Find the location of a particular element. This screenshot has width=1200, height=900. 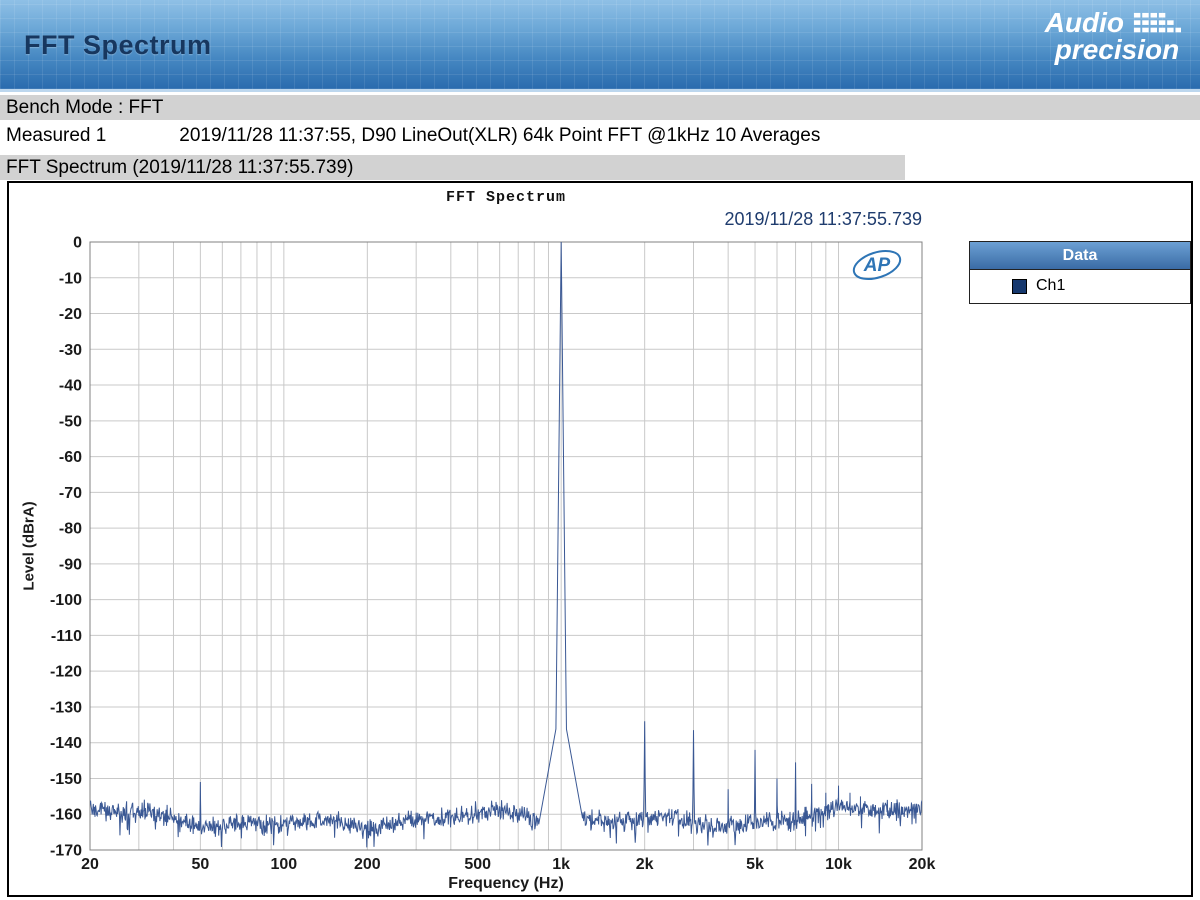

svg-text: -100 is located at coordinates (66, 600).